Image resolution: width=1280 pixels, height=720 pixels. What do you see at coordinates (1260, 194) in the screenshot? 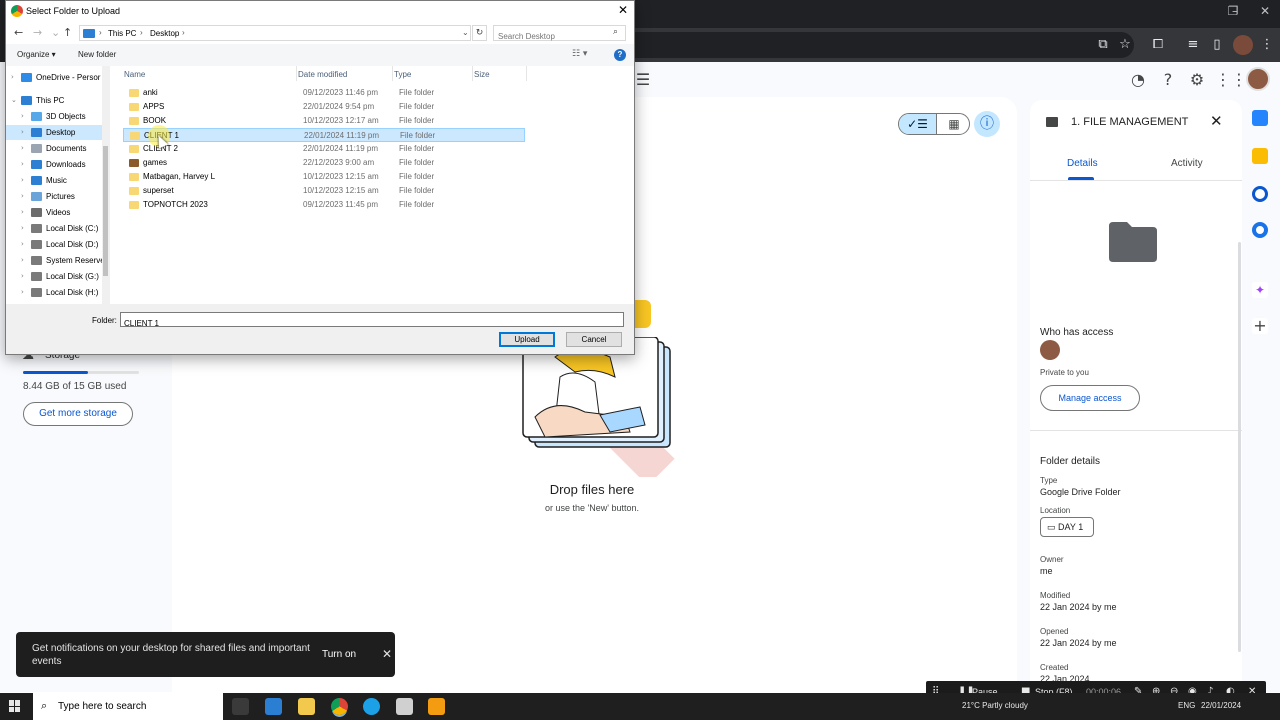
I see `tasks-icon` at bounding box center [1260, 194].